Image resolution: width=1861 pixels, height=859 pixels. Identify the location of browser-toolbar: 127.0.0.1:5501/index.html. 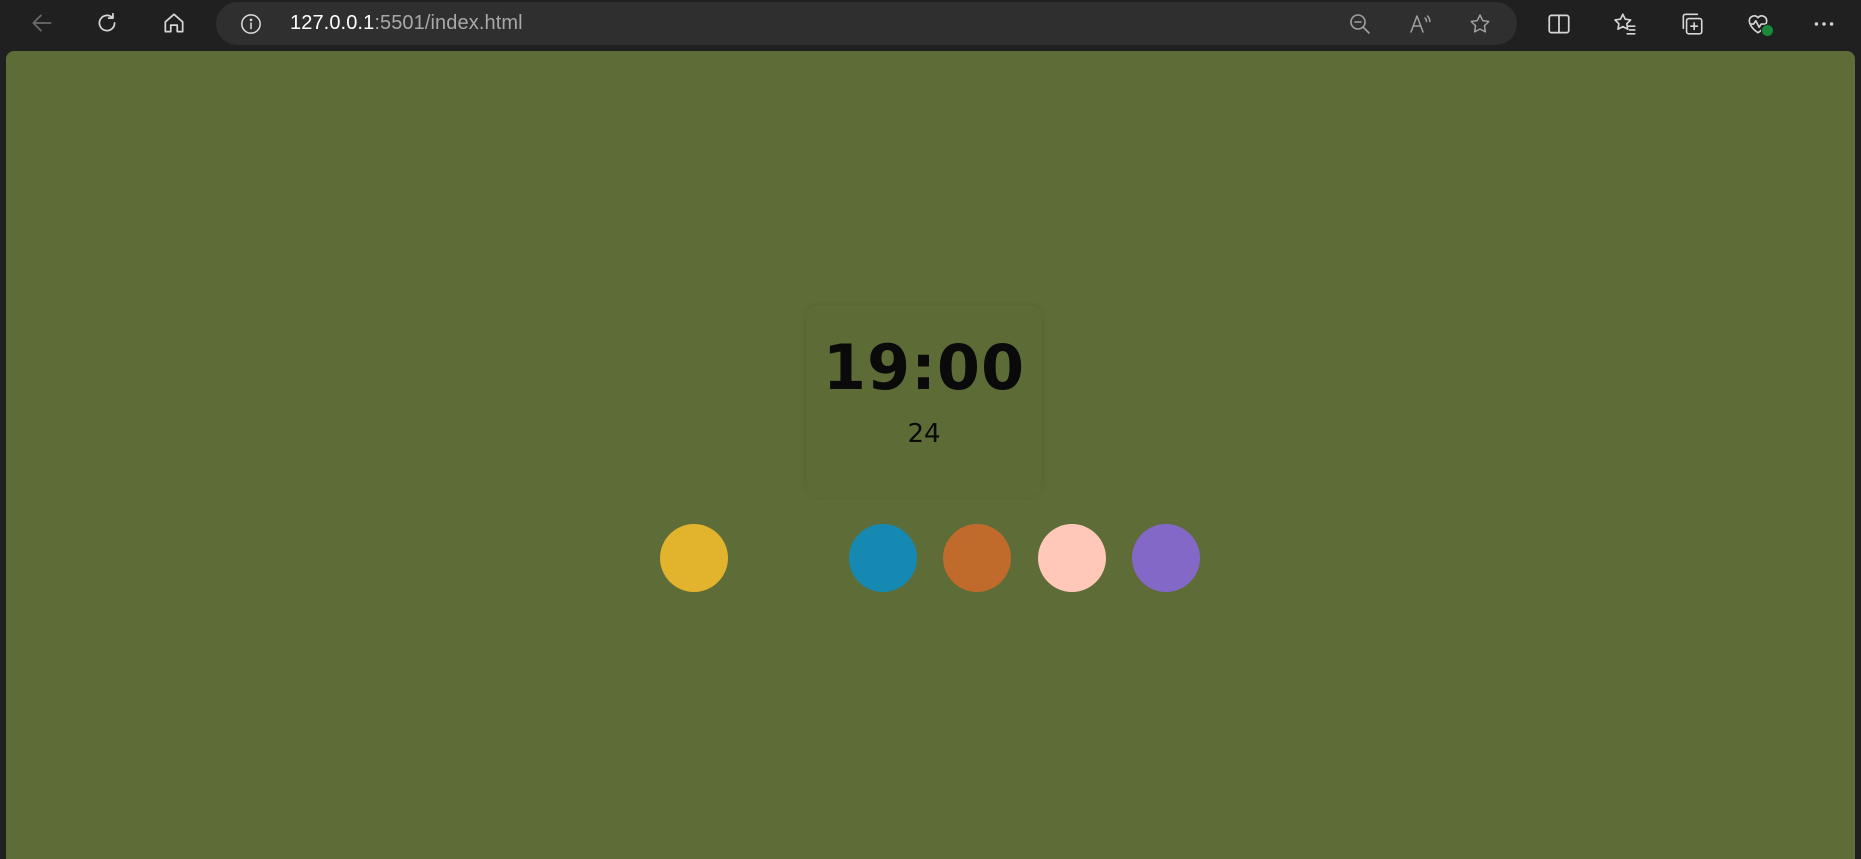
(930, 23).